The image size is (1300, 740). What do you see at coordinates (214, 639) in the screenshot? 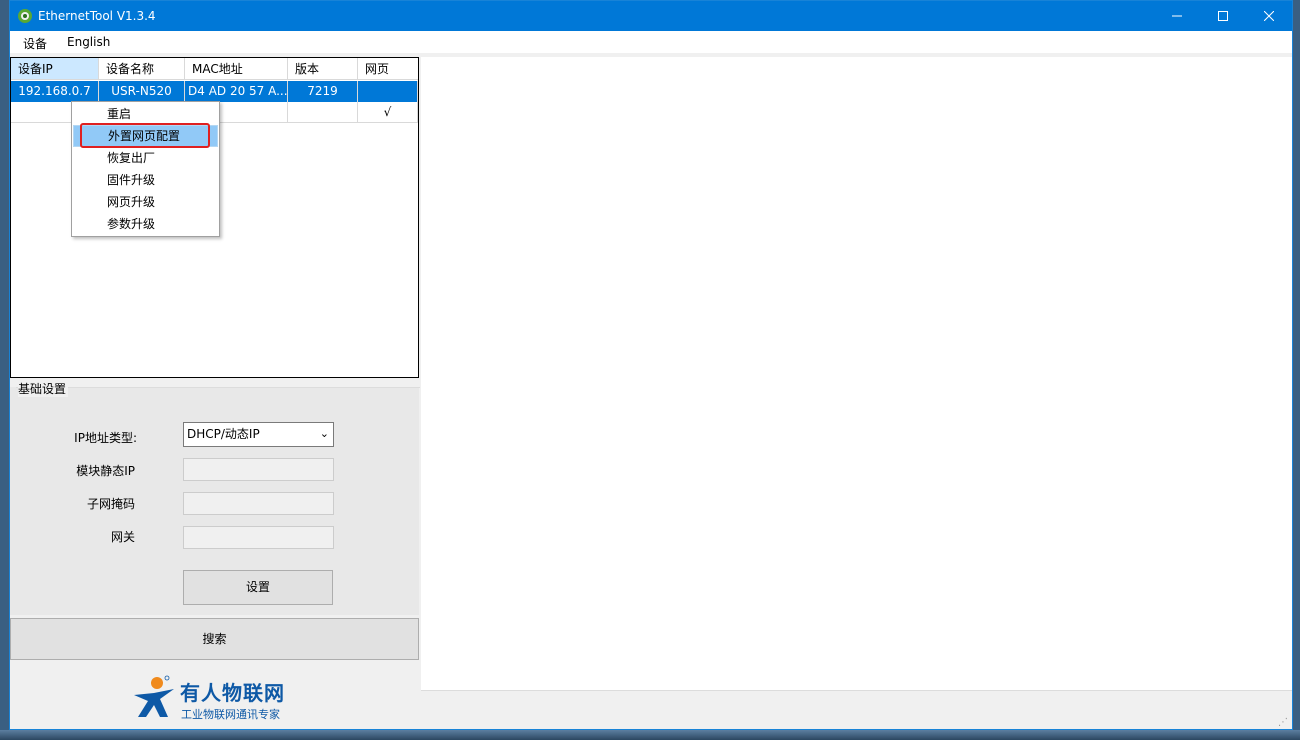
I see `search-button: 搜索` at bounding box center [214, 639].